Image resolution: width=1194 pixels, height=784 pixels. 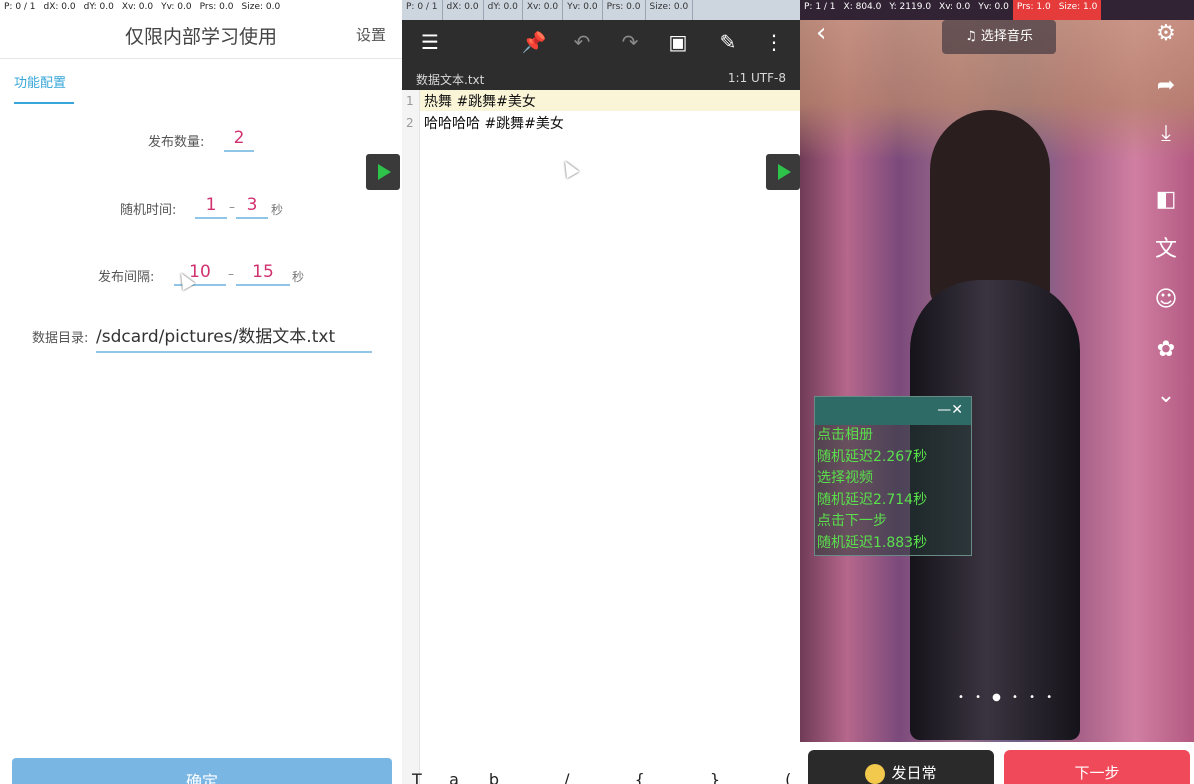 I want to click on data-dir-input: /sdcard/pictures/数据文本.txt, so click(x=234, y=337).